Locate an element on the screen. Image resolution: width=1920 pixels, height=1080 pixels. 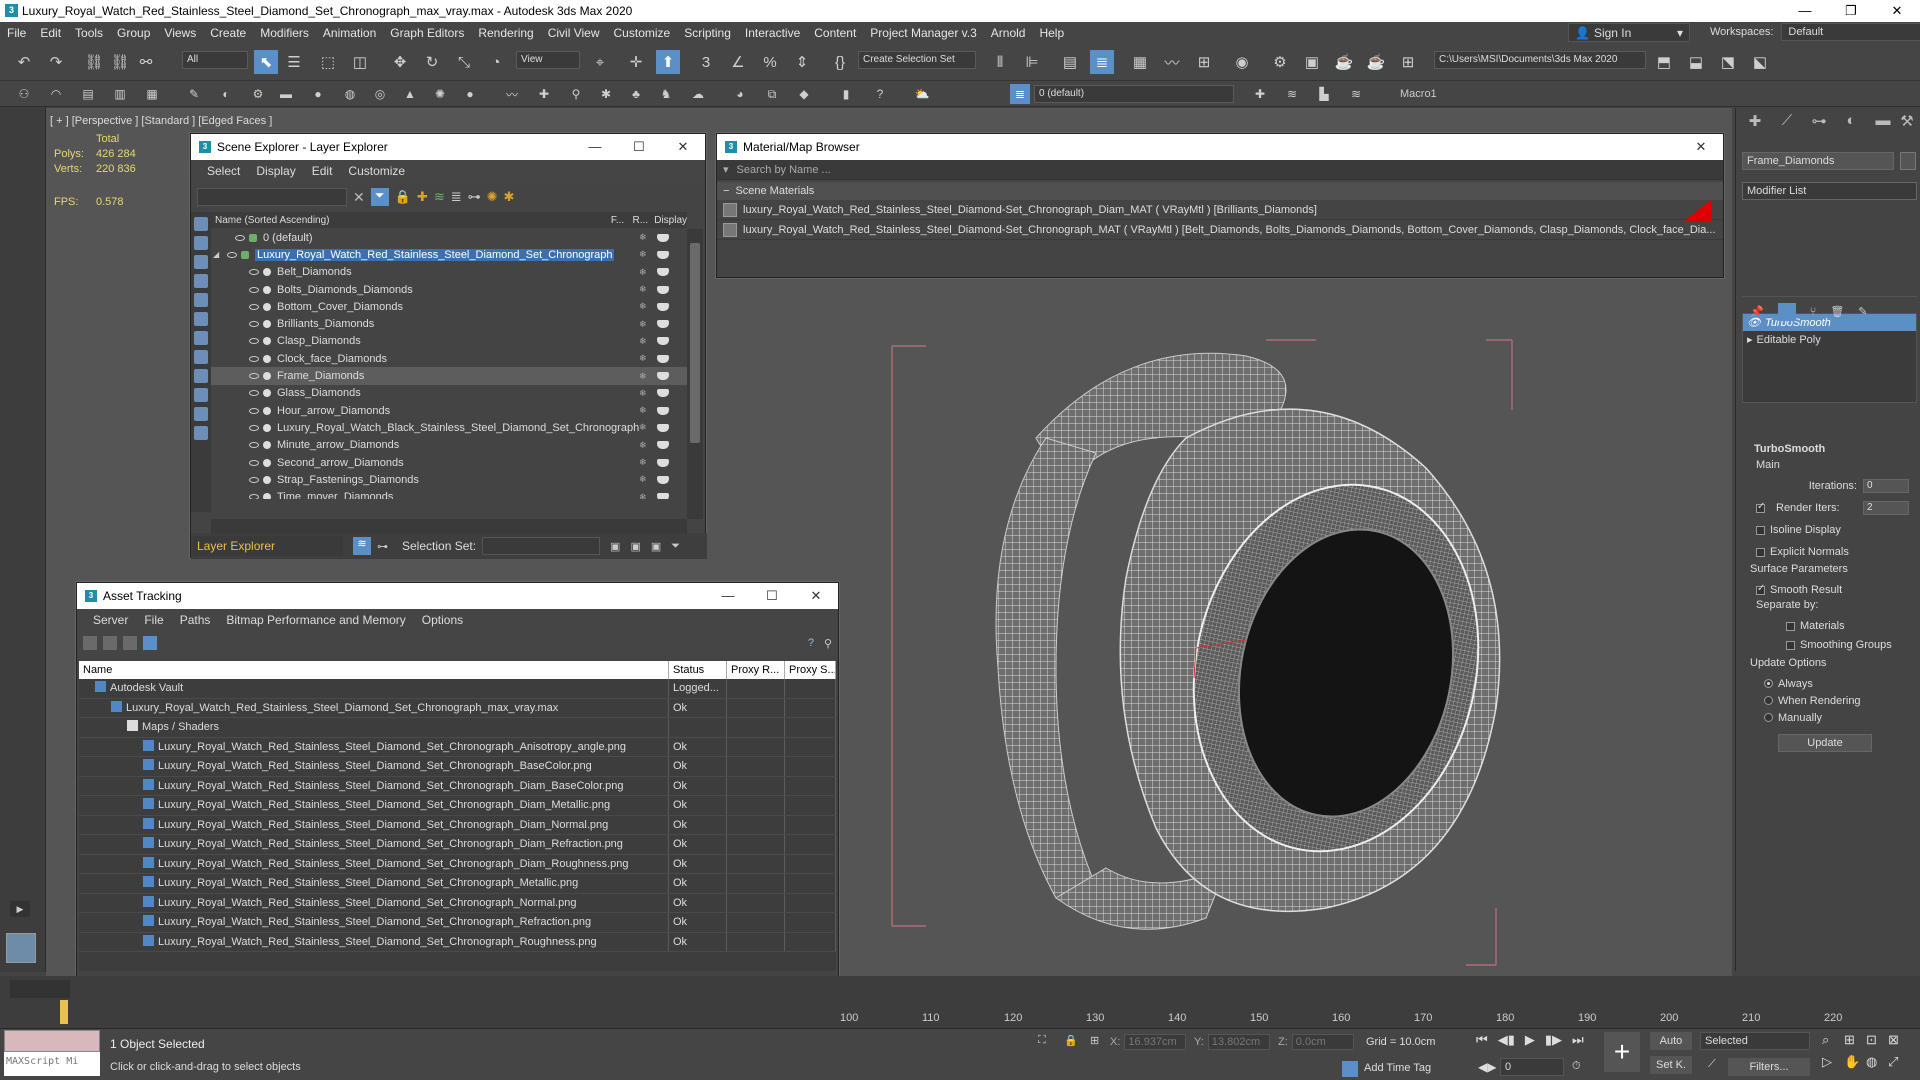
dynamics-icon: ⧉ is located at coordinates (772, 94).